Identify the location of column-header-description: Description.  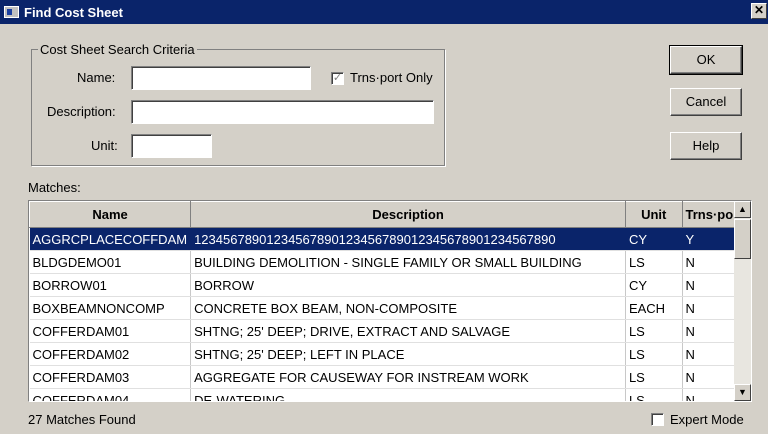
(408, 214).